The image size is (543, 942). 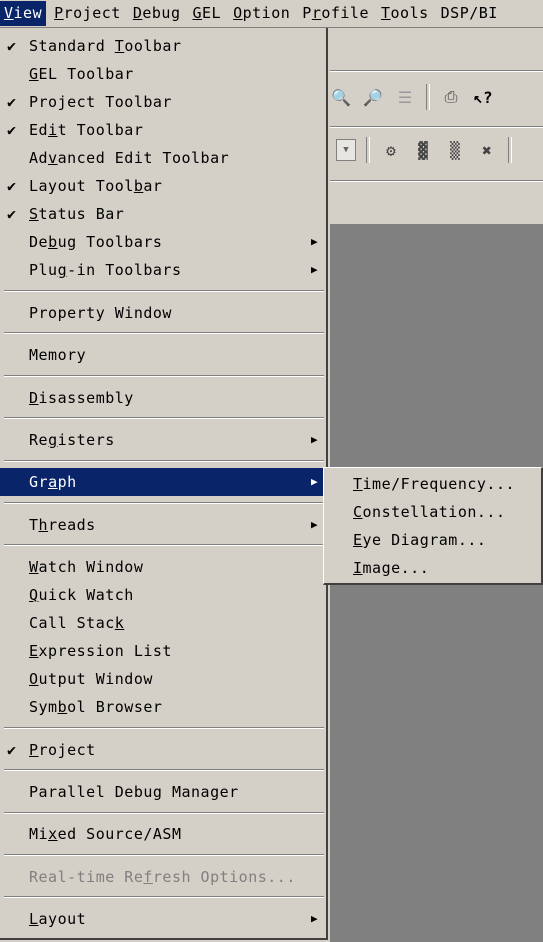 I want to click on menu-item-debug-toolbars: Debug Toolbars ▶, so click(x=162, y=242).